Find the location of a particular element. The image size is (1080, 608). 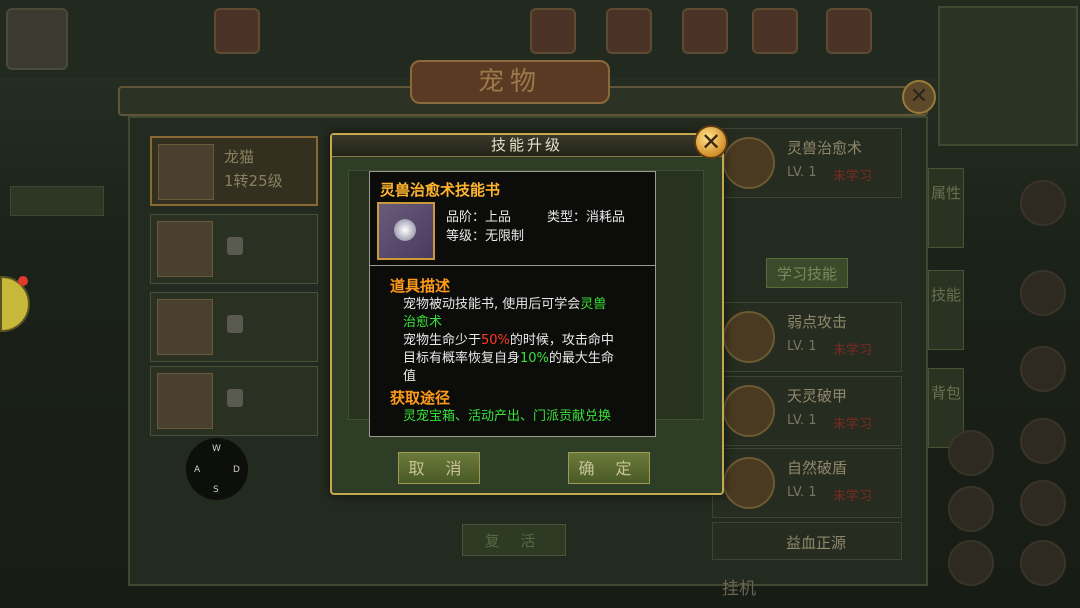

skill-shieldbreak-icon is located at coordinates (749, 483).